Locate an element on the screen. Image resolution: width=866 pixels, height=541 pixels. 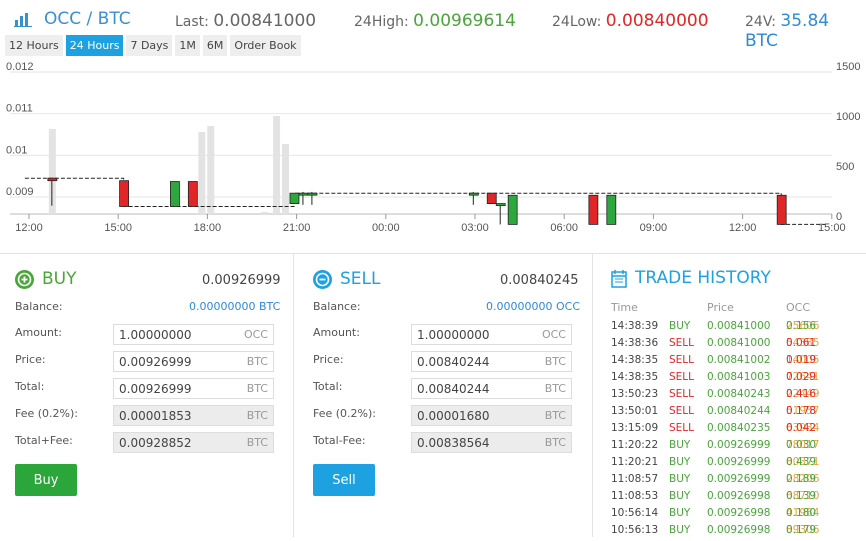
trade-amount: 0.042 63934 is located at coordinates (802, 428).